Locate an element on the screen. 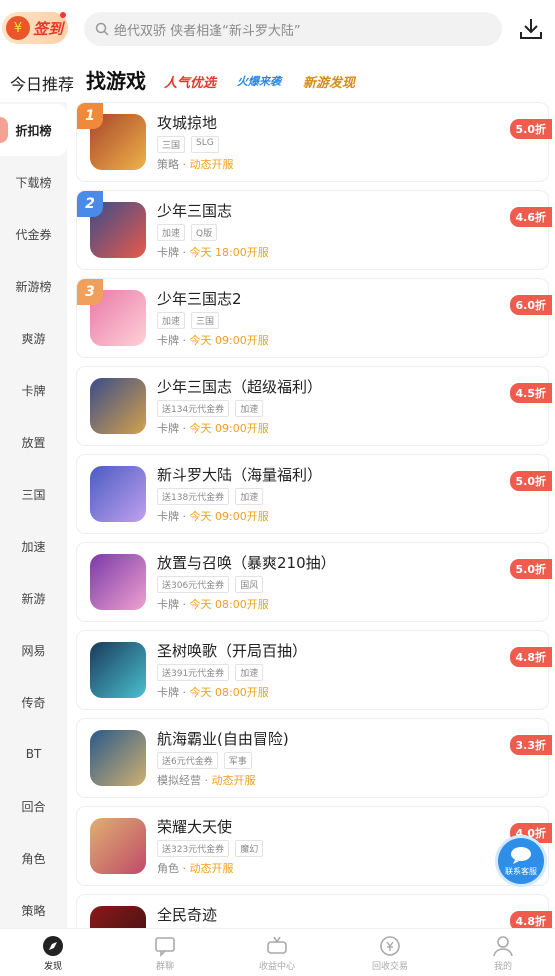  sidebar-item-label: 回合 is located at coordinates (33, 806).